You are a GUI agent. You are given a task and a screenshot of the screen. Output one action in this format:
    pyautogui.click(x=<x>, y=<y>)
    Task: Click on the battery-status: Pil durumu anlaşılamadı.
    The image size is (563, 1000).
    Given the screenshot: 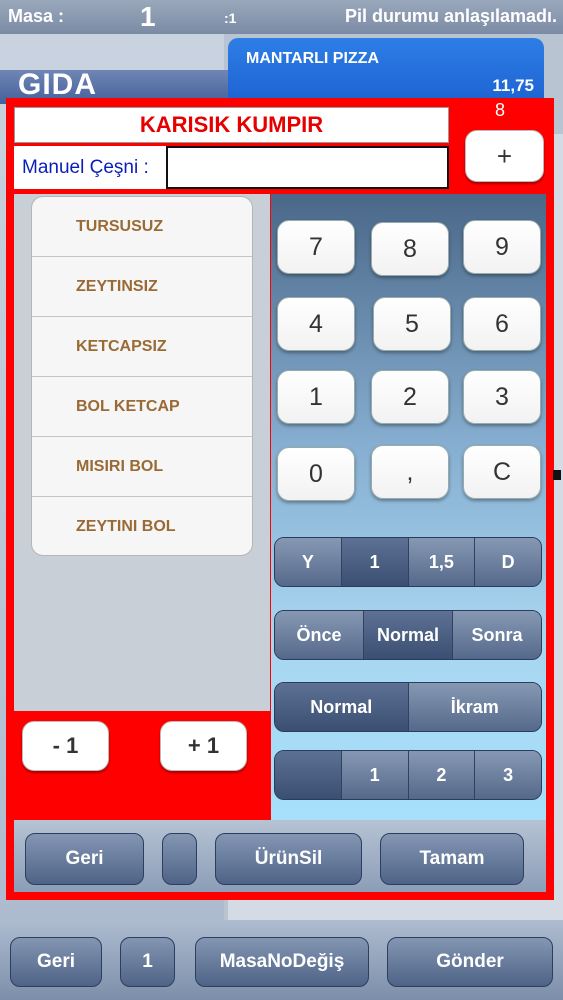 What is the action you would take?
    pyautogui.click(x=450, y=16)
    